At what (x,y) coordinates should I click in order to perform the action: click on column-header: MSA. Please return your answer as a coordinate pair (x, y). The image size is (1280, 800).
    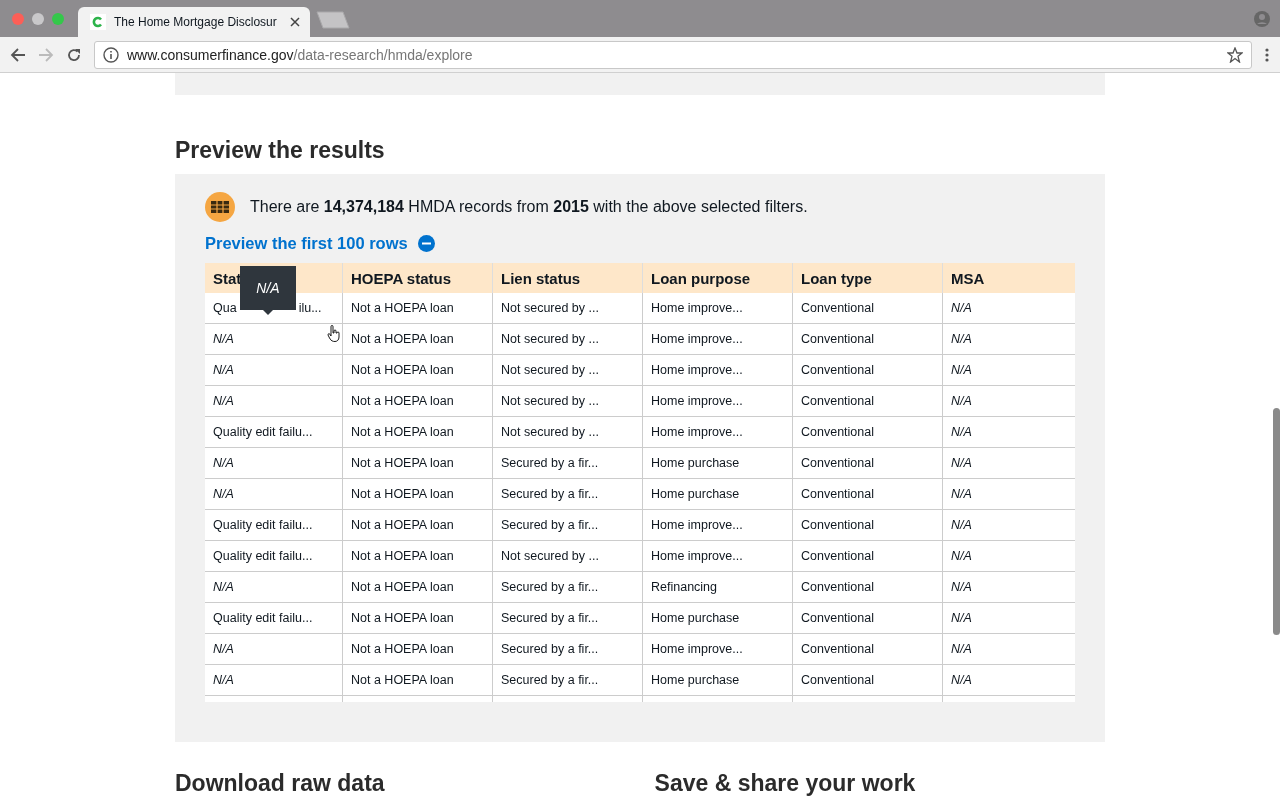
    Looking at the image, I should click on (968, 278).